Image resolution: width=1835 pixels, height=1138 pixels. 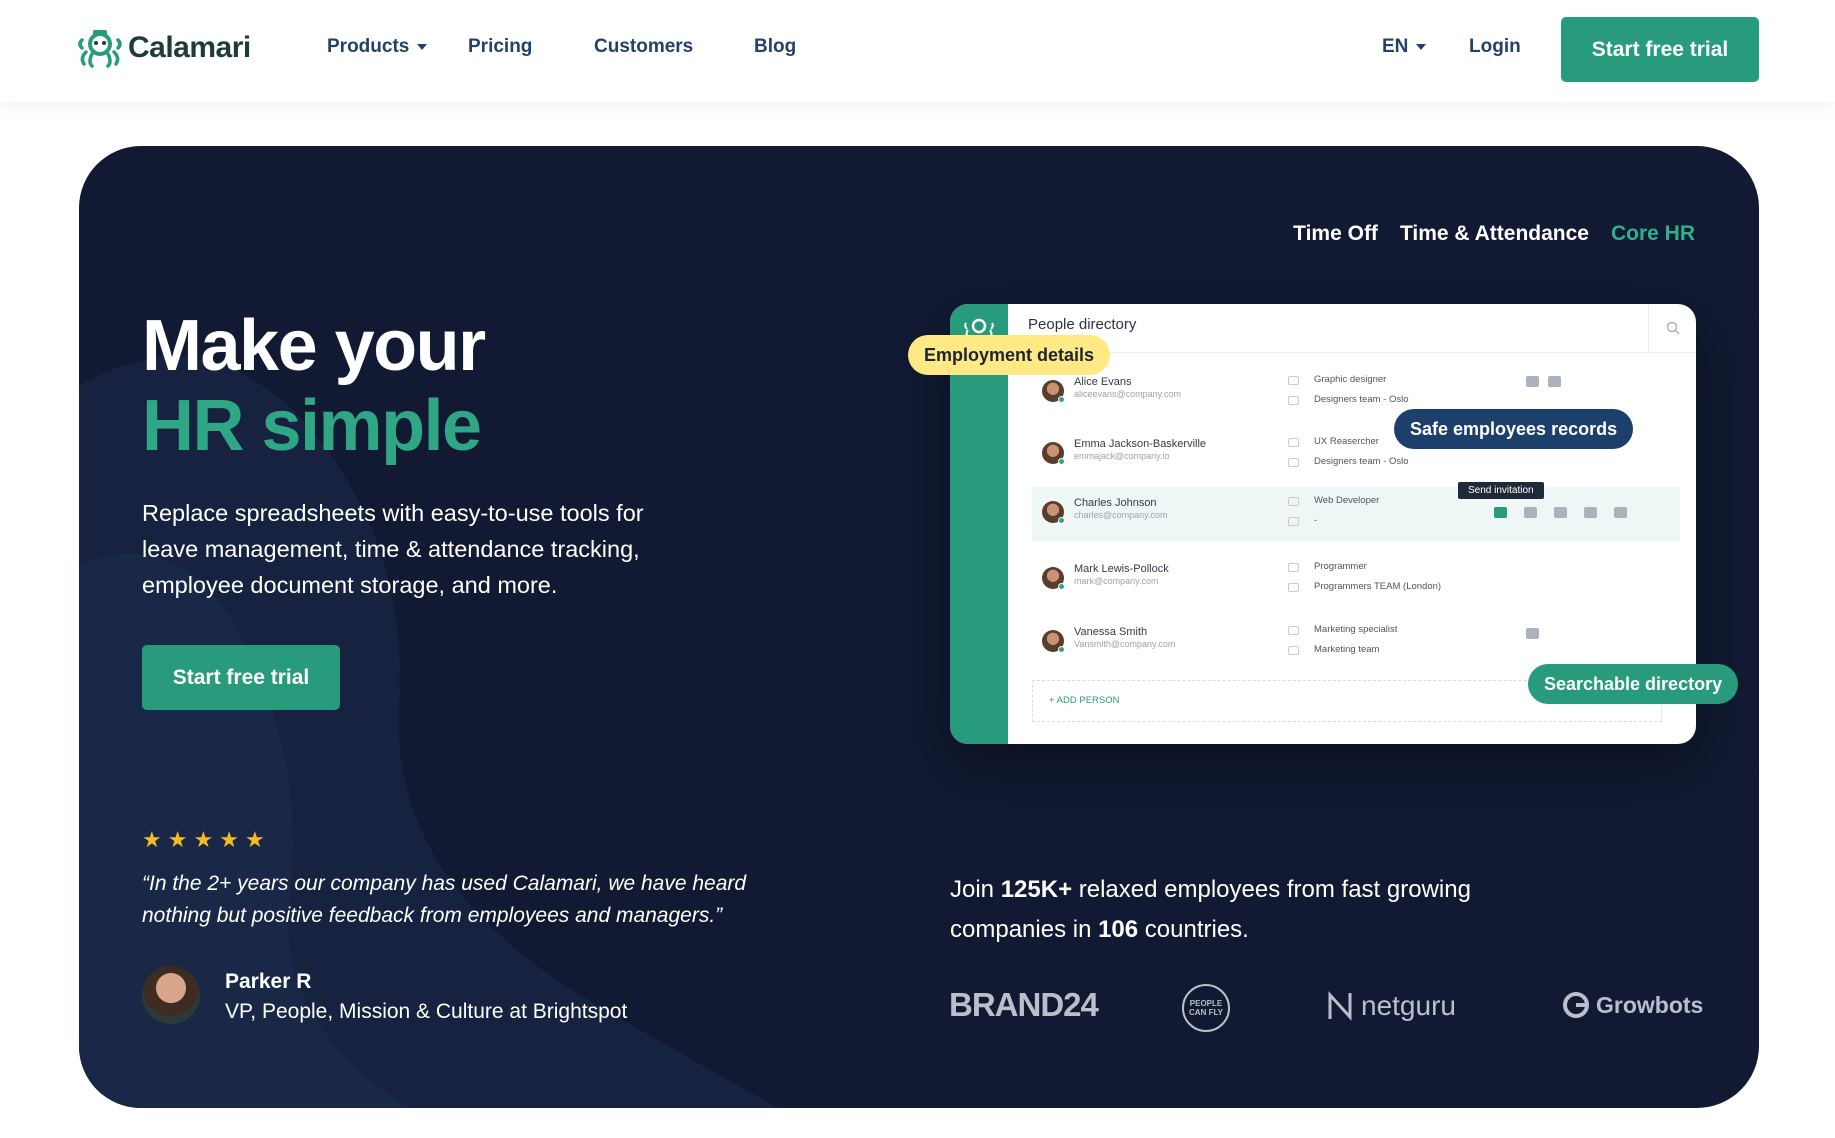 I want to click on search-icon, so click(x=1672, y=328).